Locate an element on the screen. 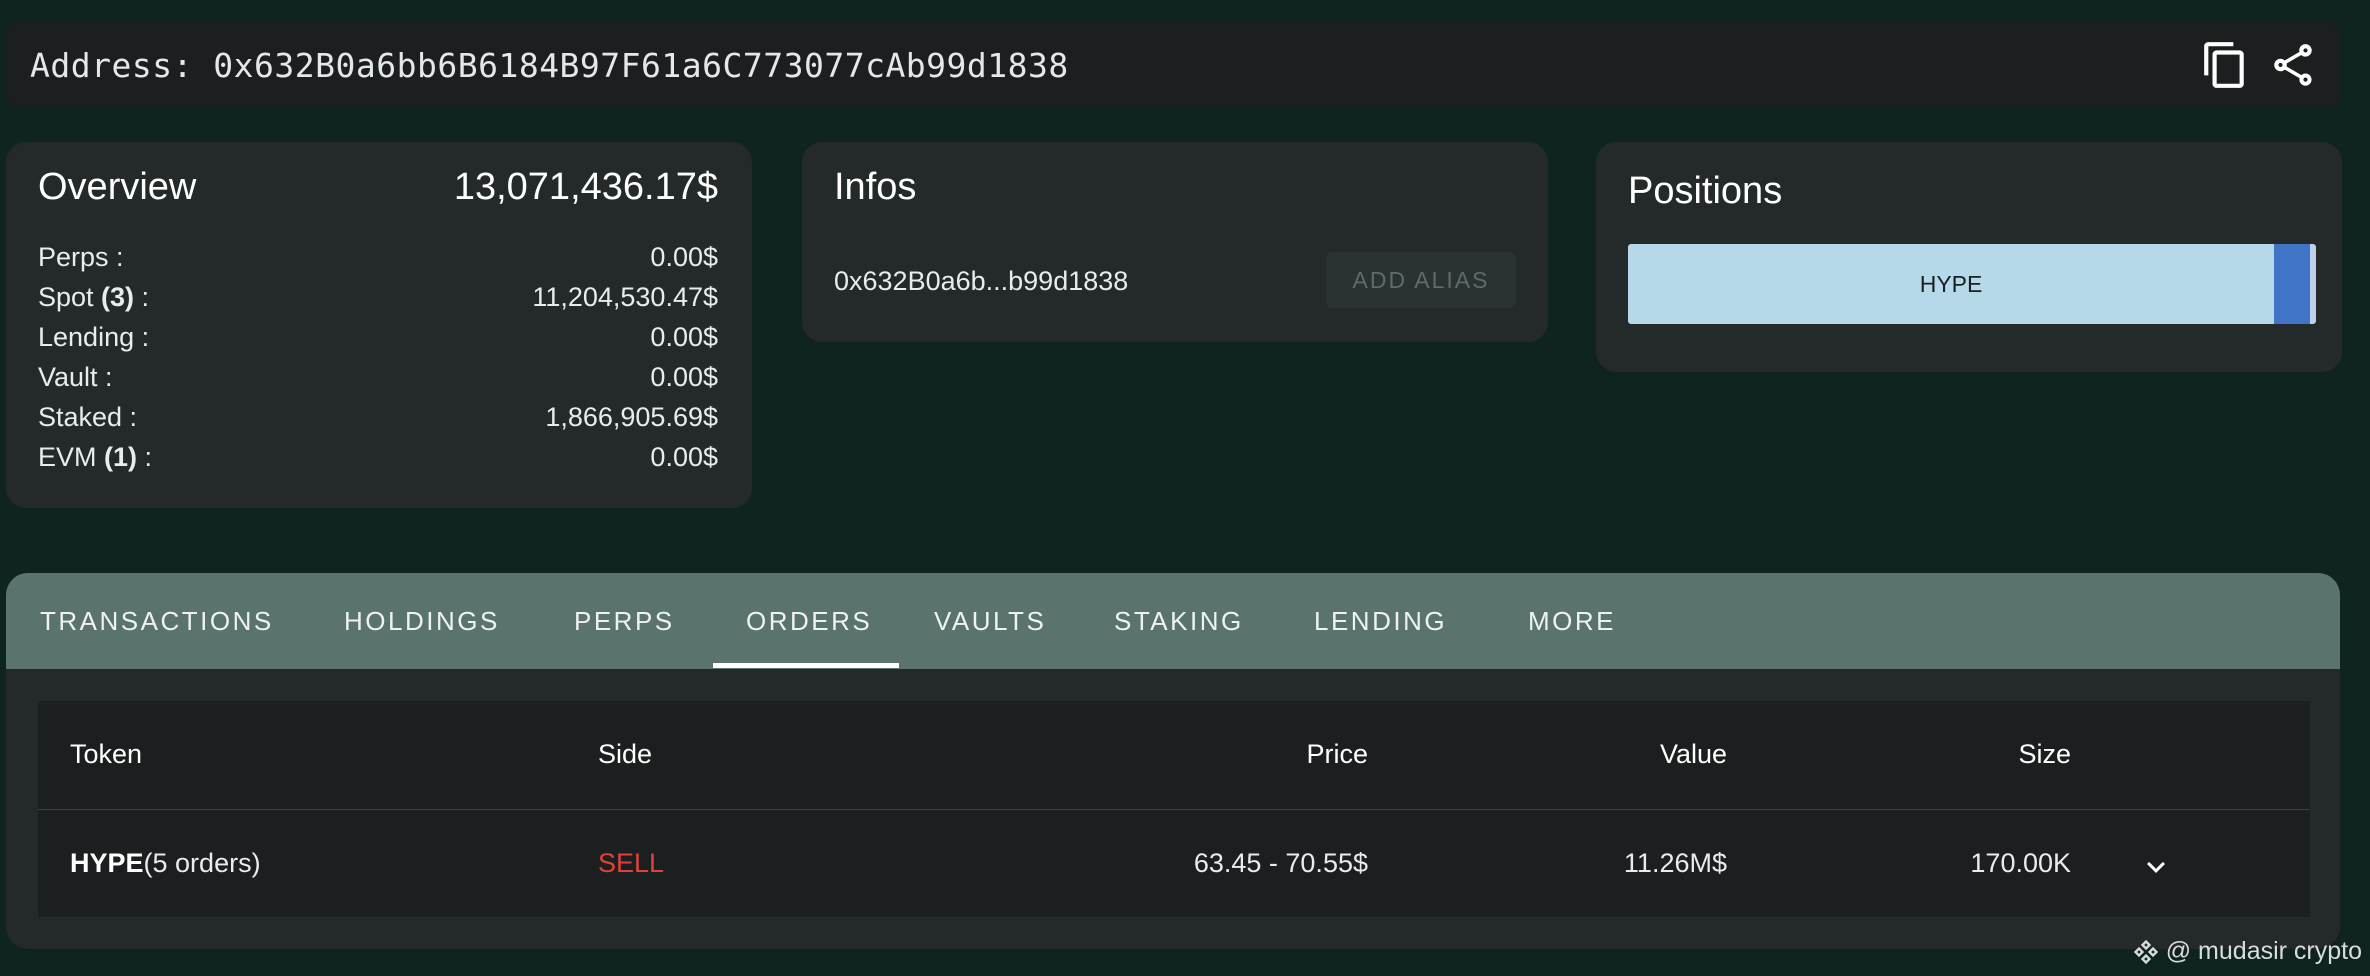  tab-vaults: VAULTS is located at coordinates (990, 621).